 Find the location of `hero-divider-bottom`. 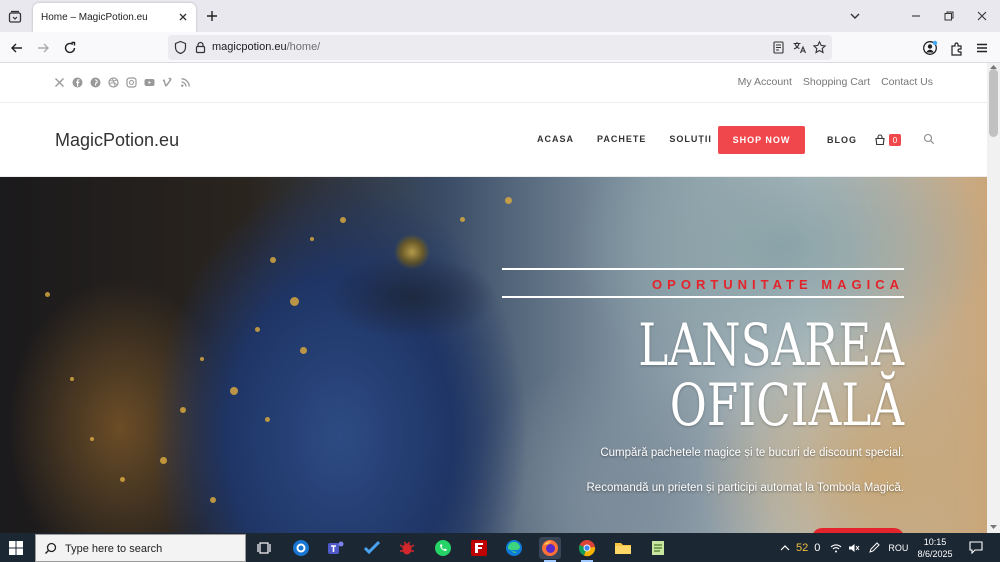

hero-divider-bottom is located at coordinates (703, 297).